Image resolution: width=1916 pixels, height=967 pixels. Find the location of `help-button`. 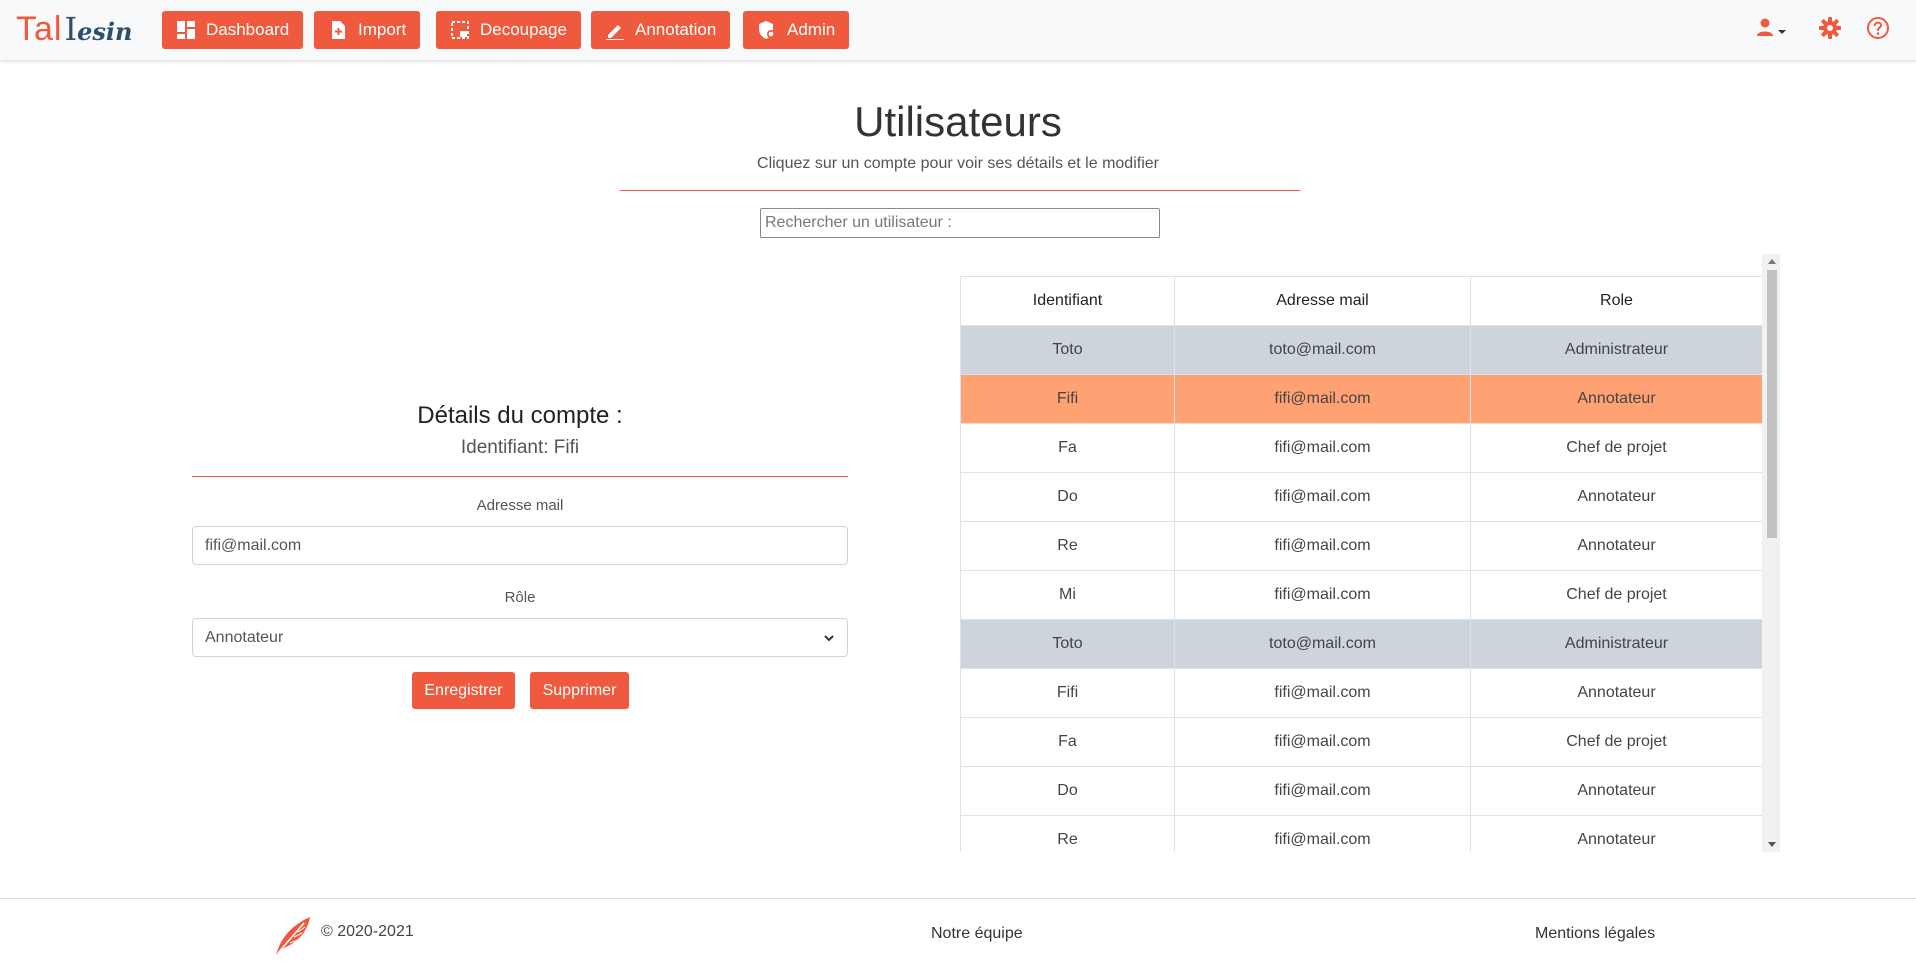

help-button is located at coordinates (1878, 28).